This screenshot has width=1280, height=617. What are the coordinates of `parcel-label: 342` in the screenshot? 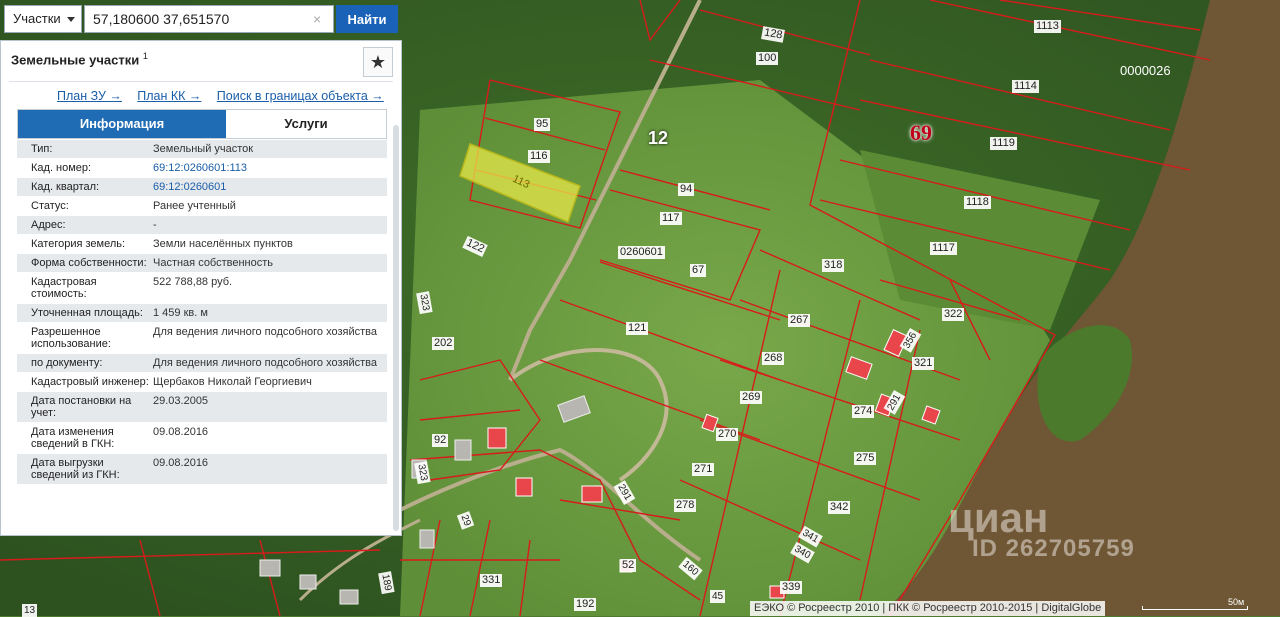 It's located at (839, 507).